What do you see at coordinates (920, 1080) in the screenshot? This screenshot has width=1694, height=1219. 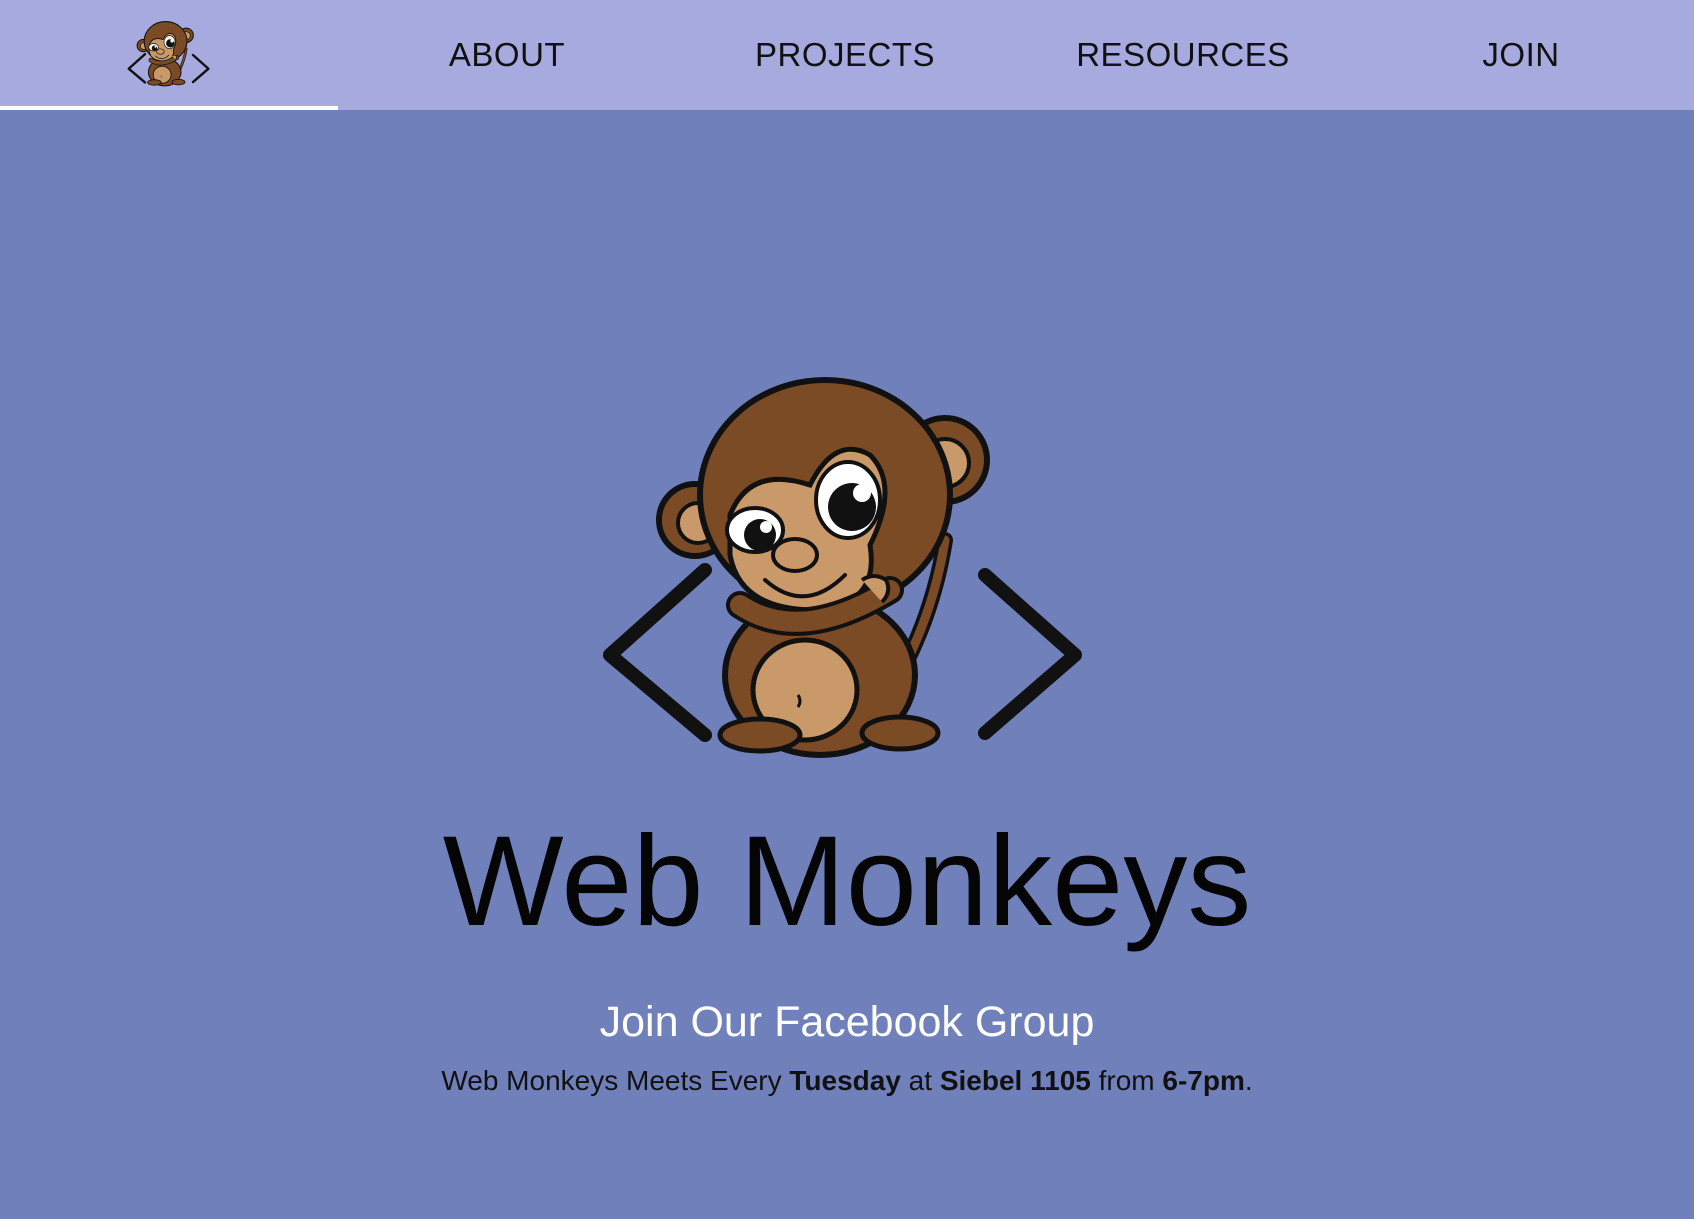 I see `meeting-at: at` at bounding box center [920, 1080].